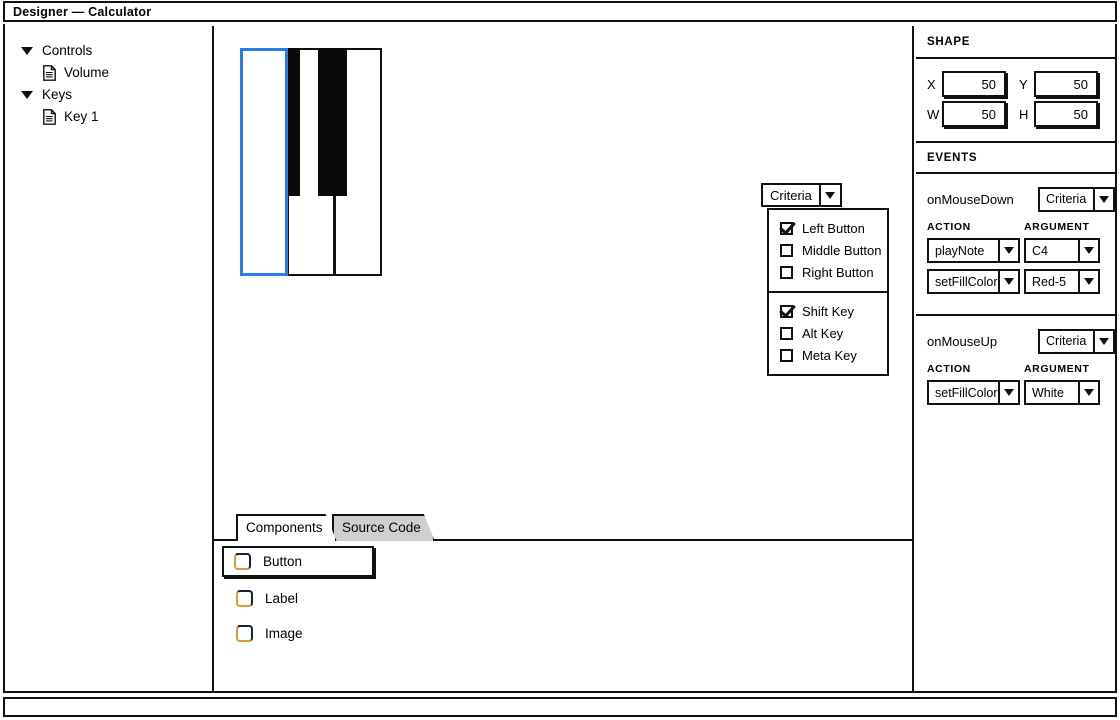 Image resolution: width=1120 pixels, height=720 pixels. I want to click on action-dropdown-playnote: playNote, so click(973, 250).